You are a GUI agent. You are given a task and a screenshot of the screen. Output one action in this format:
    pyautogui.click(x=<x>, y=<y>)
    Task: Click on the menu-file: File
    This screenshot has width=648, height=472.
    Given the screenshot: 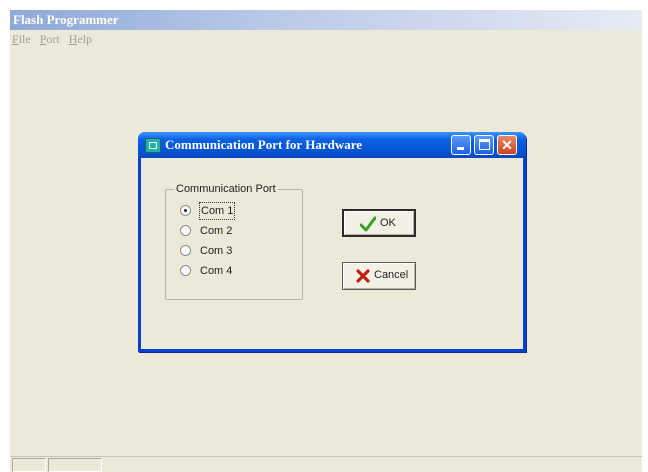 What is the action you would take?
    pyautogui.click(x=21, y=39)
    